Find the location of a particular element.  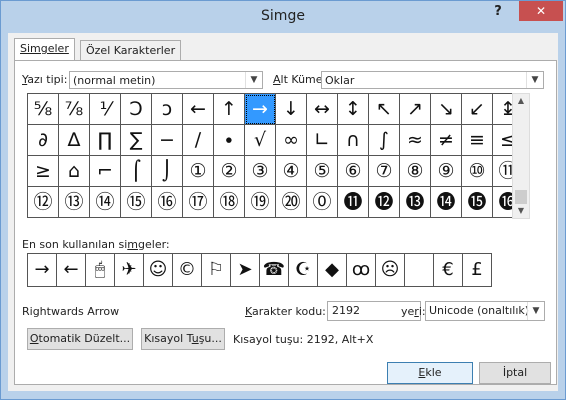

insert-button: Ekle is located at coordinates (430, 373).